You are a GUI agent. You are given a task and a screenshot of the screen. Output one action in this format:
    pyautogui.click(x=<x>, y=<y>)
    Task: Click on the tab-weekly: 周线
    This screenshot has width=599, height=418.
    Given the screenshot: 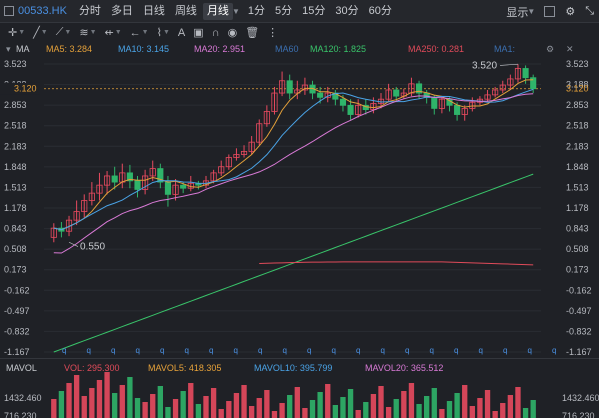 What is the action you would take?
    pyautogui.click(x=186, y=11)
    